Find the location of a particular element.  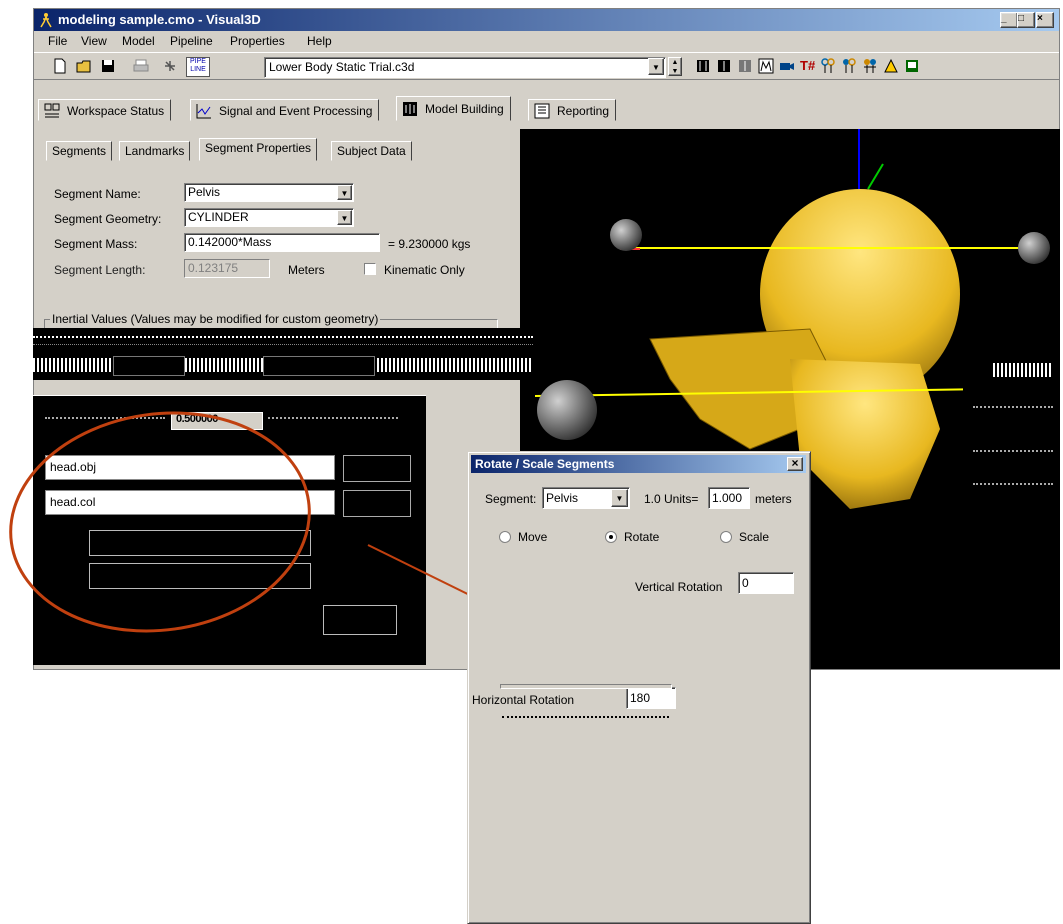

move-radio is located at coordinates (505, 537).